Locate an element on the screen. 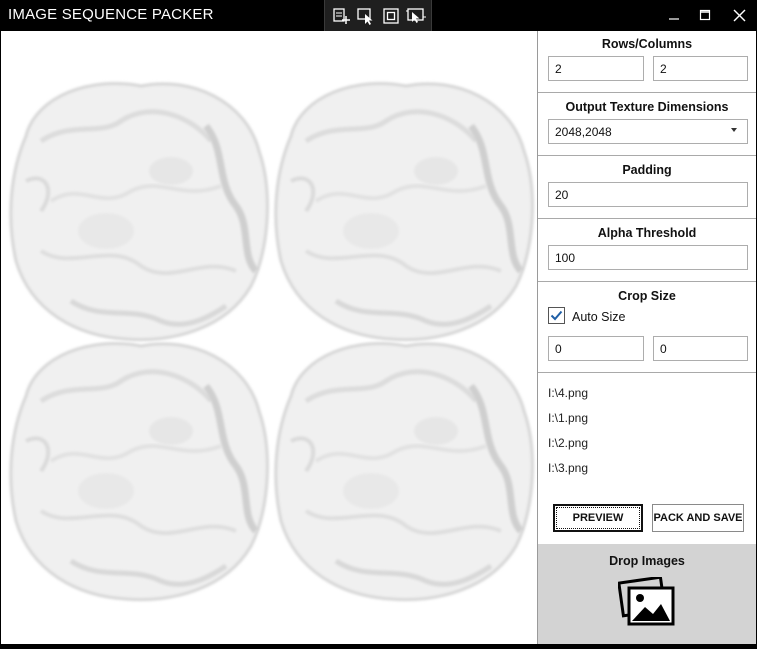  output-dimensions-select: 2048,2048 is located at coordinates (648, 131).